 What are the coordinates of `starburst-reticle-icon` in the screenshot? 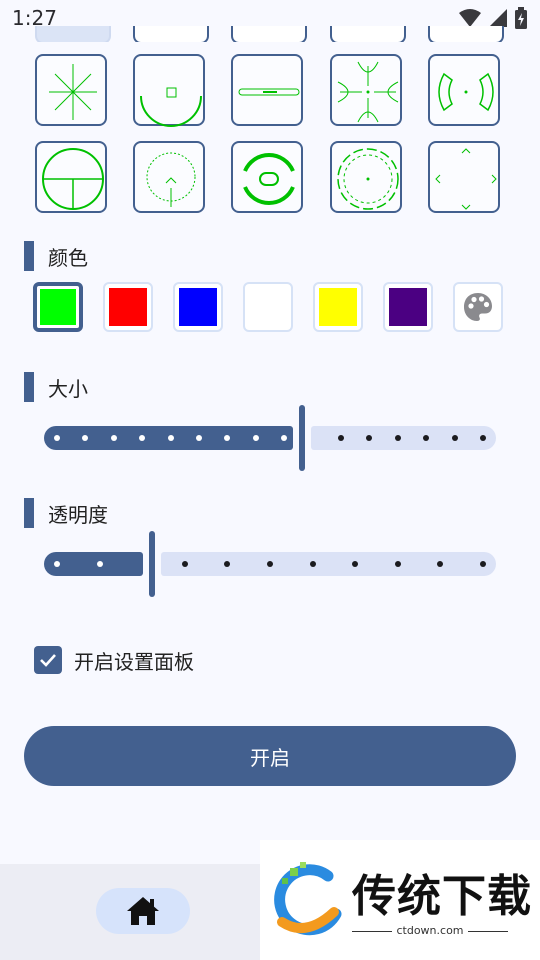 It's located at (73, 92).